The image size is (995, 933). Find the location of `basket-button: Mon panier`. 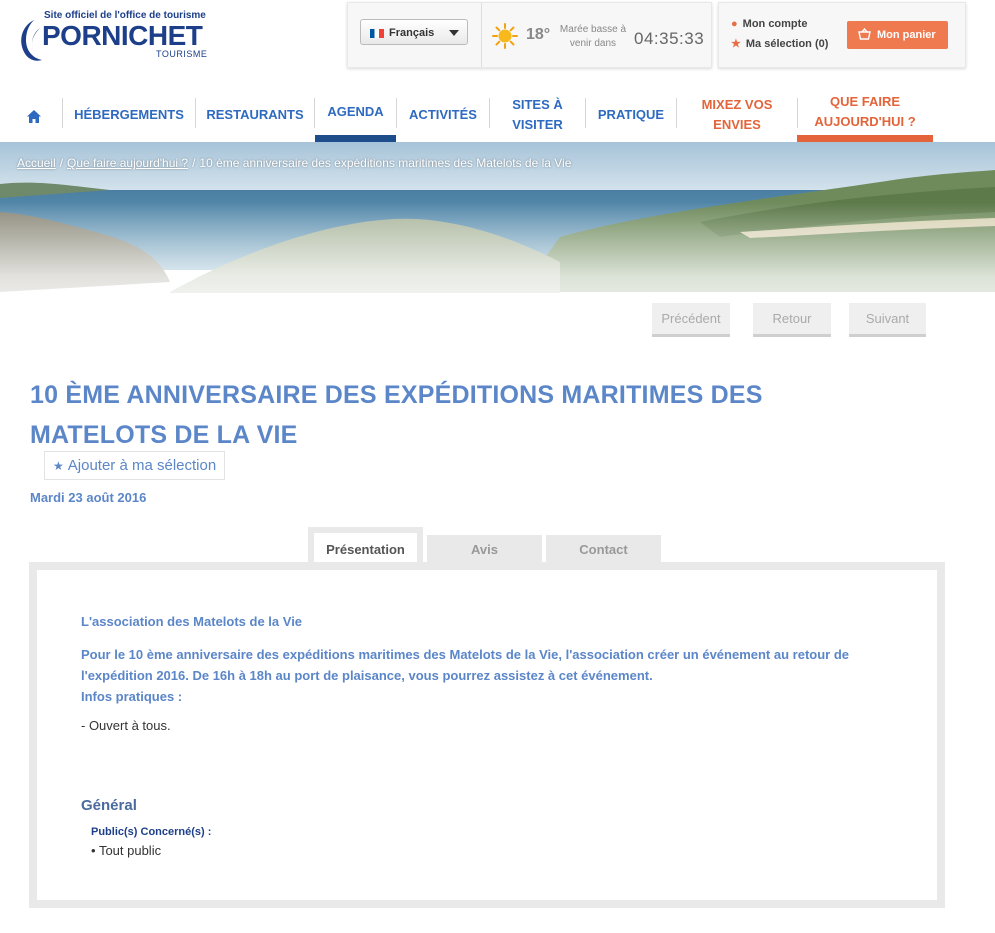

basket-button: Mon panier is located at coordinates (897, 35).